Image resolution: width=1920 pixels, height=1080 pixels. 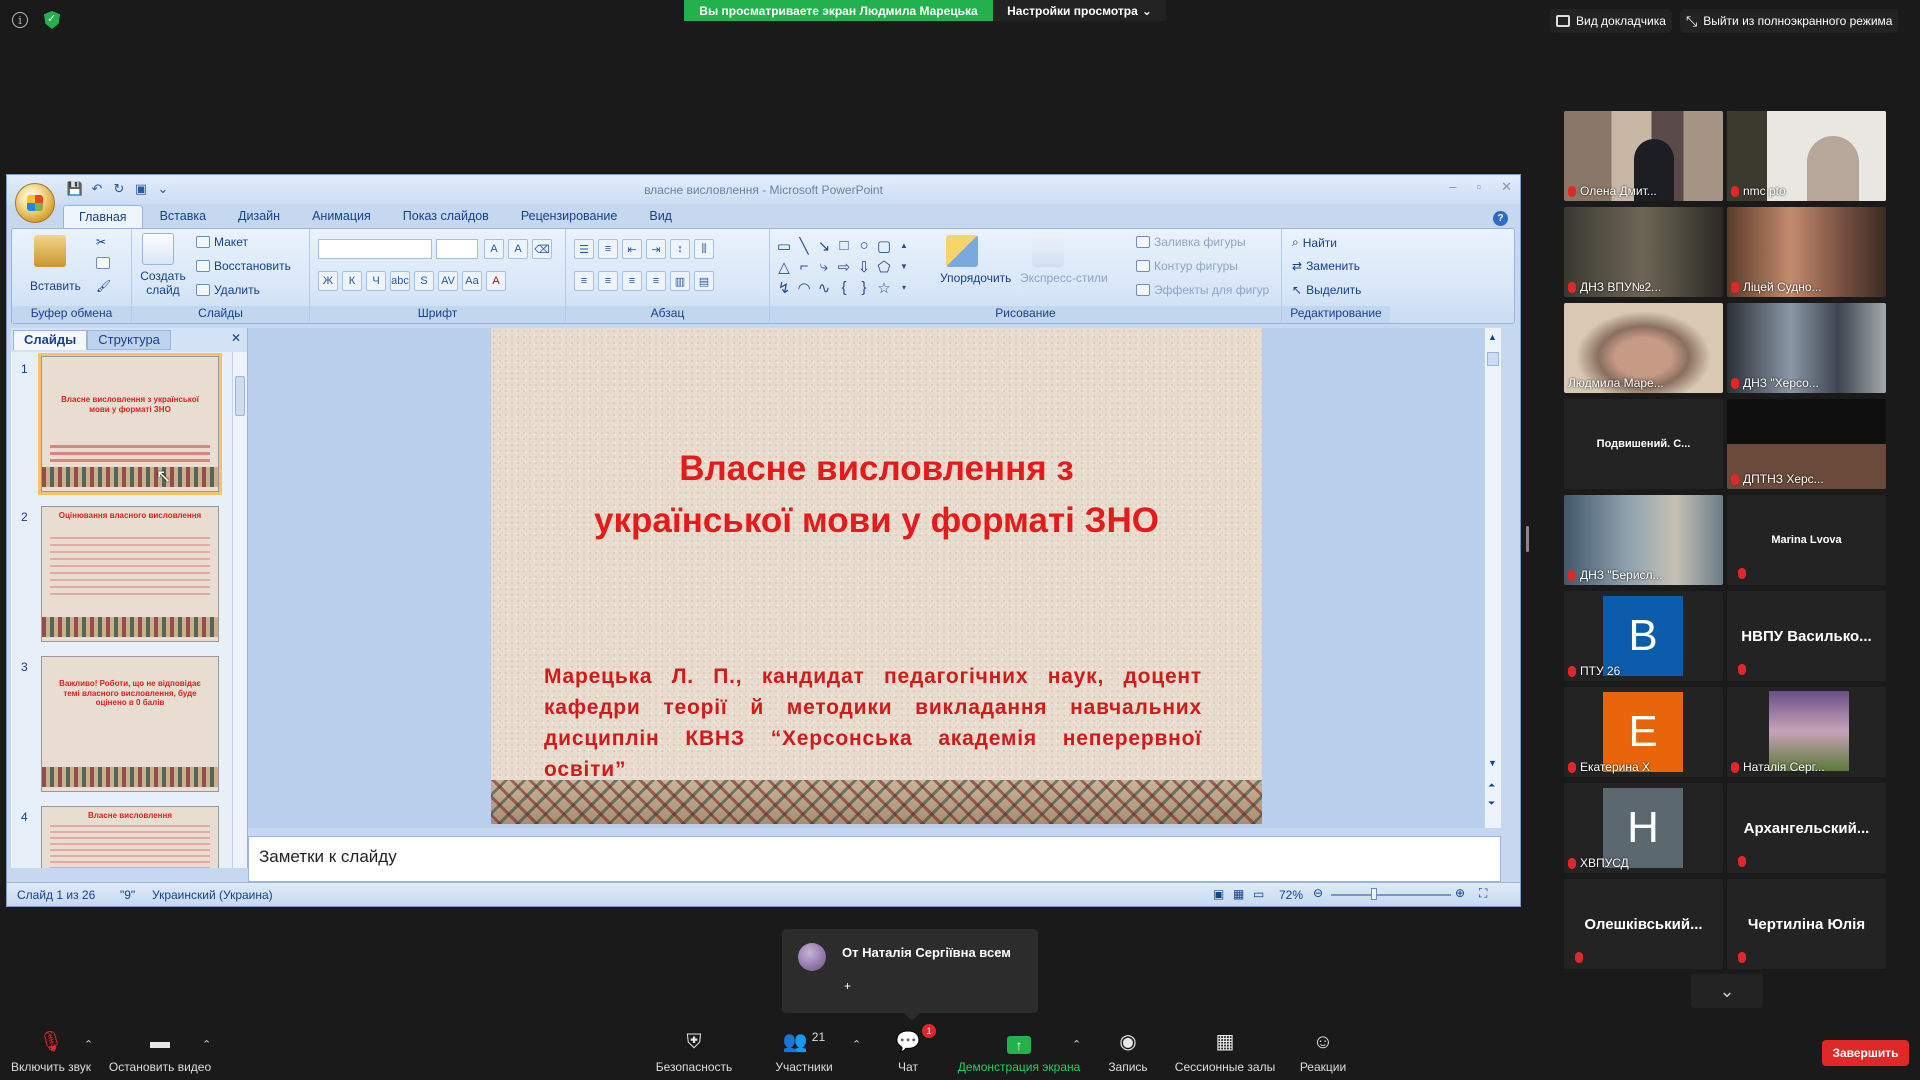 What do you see at coordinates (376, 281) in the screenshot?
I see `underline-button: Ч` at bounding box center [376, 281].